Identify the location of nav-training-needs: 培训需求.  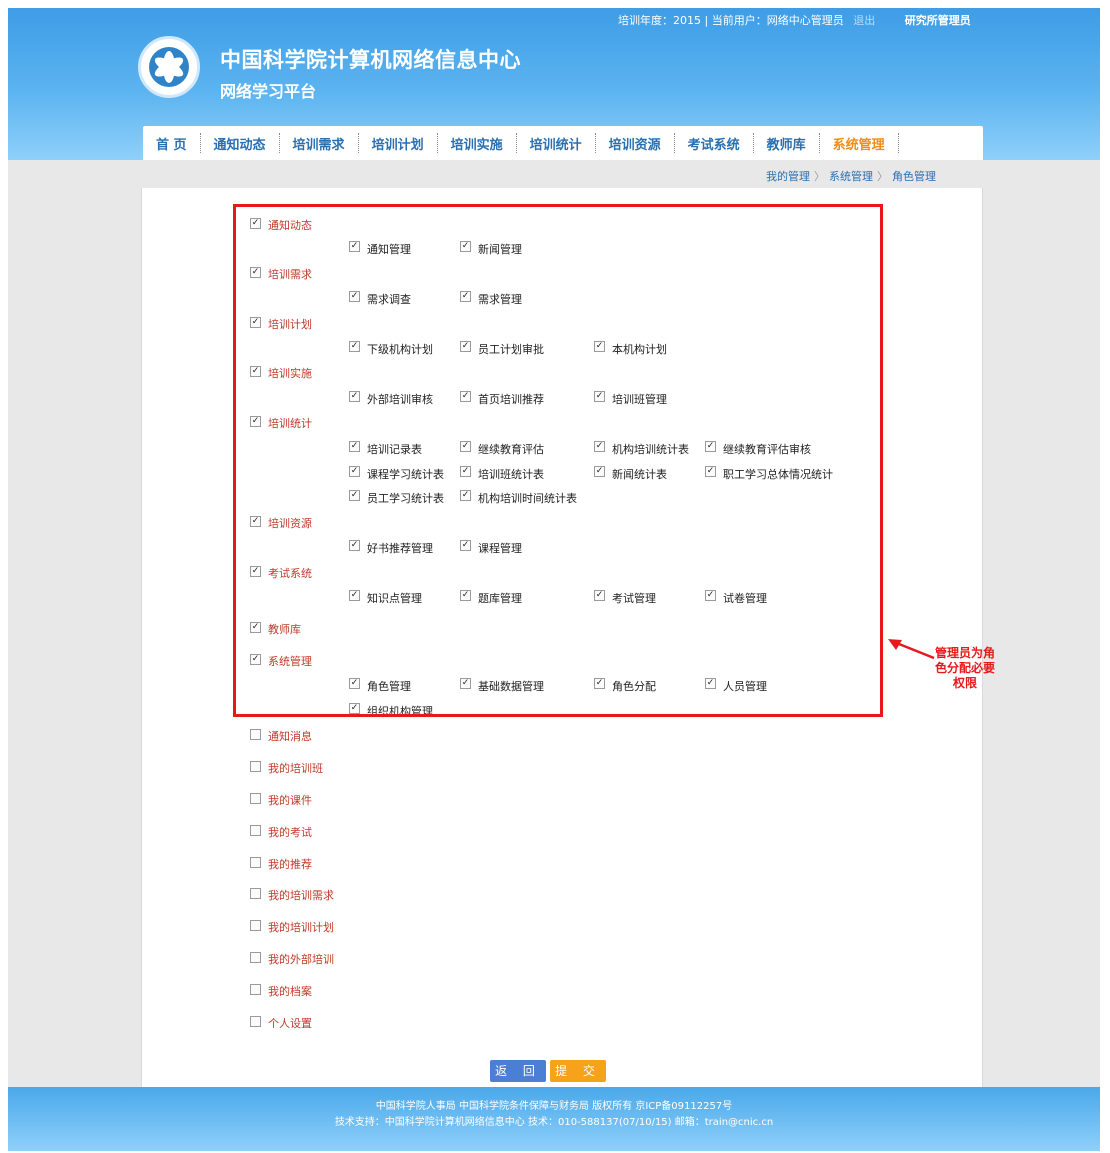
(319, 143).